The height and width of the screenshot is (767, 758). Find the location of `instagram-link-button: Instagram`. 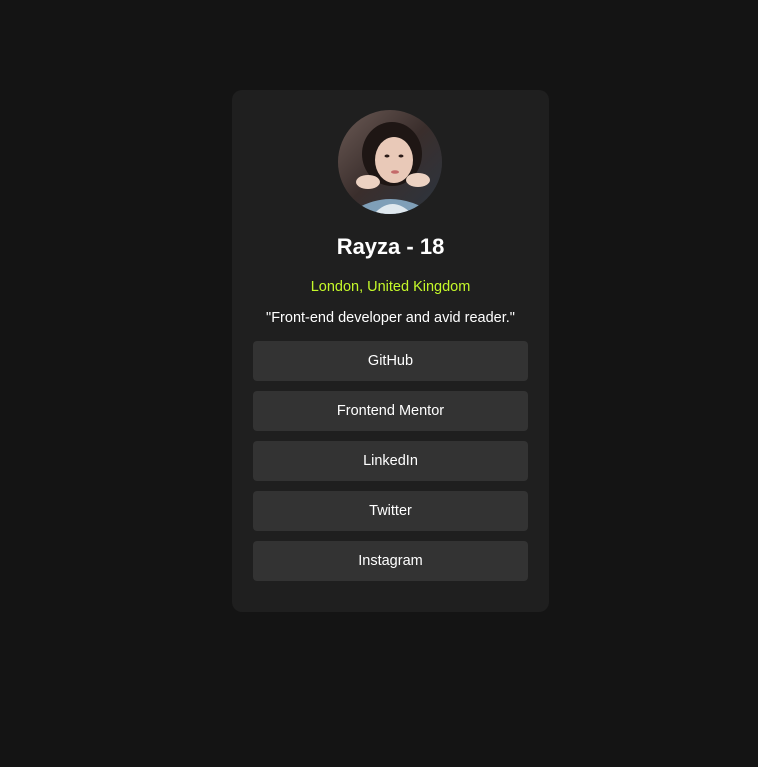

instagram-link-button: Instagram is located at coordinates (390, 561).